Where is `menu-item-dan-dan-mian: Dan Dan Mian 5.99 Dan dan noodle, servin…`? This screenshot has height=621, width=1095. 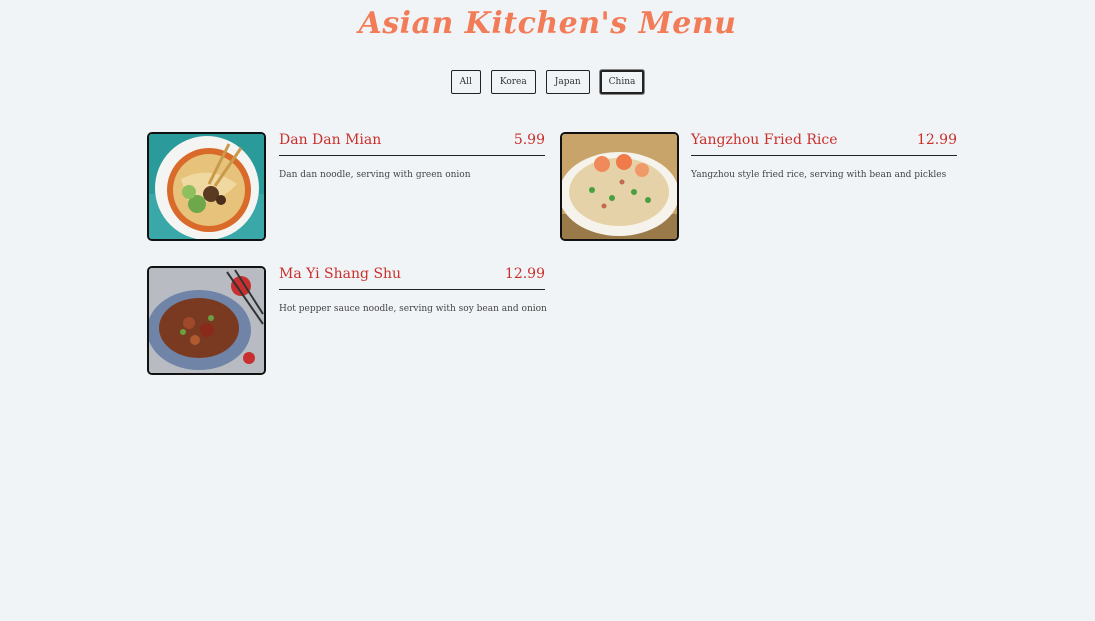 menu-item-dan-dan-mian: Dan Dan Mian 5.99 Dan dan noodle, servin… is located at coordinates (353, 187).